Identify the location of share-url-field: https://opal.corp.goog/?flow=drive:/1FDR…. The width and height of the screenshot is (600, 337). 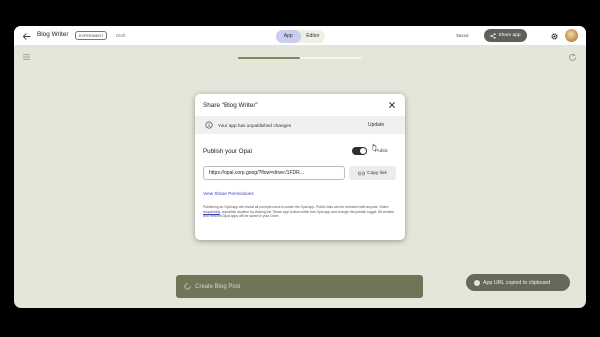
(274, 173).